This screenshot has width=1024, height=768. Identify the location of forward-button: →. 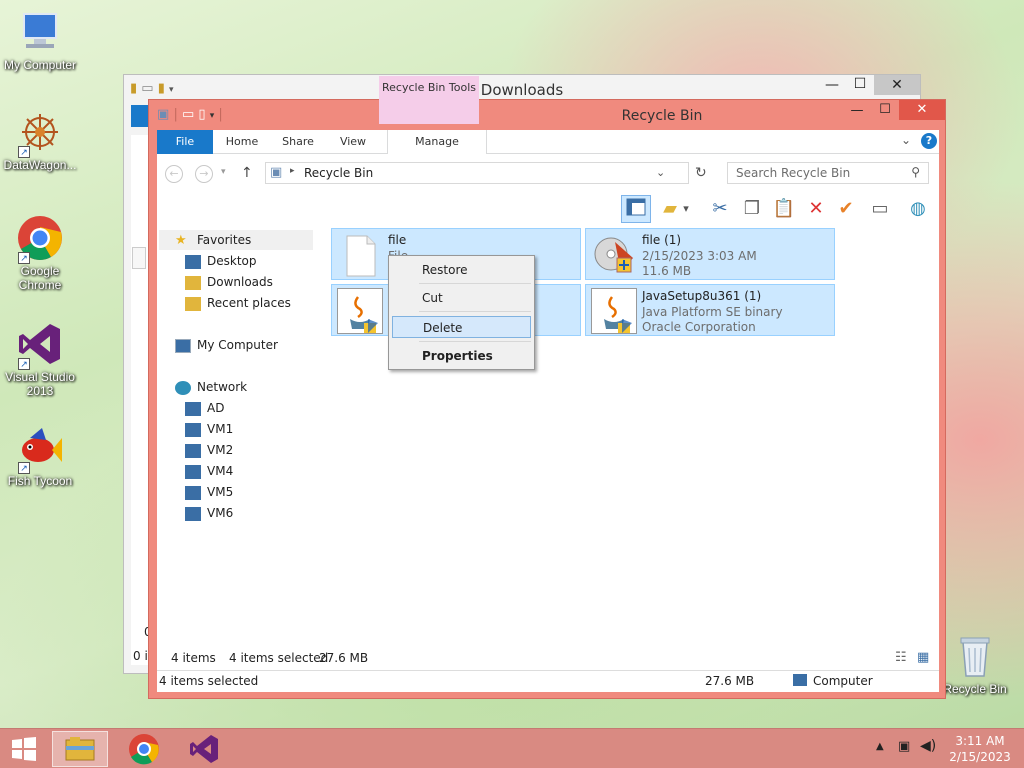
(204, 174).